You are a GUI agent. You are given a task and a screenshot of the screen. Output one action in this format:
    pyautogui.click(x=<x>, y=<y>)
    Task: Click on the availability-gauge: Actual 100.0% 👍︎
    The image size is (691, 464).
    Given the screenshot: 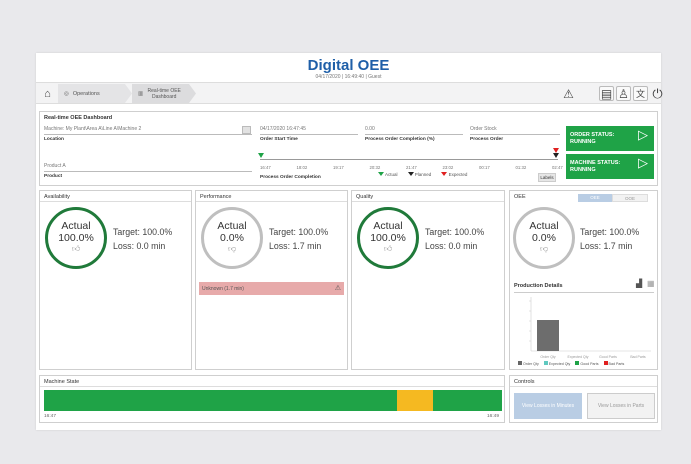 What is the action you would take?
    pyautogui.click(x=76, y=238)
    